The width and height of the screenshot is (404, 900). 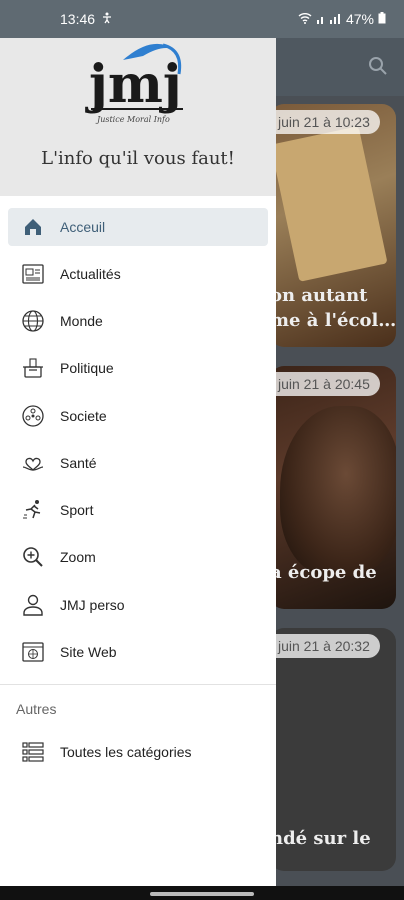 I want to click on drawer-tagline: L'info qu'il vous faut!, so click(x=138, y=158).